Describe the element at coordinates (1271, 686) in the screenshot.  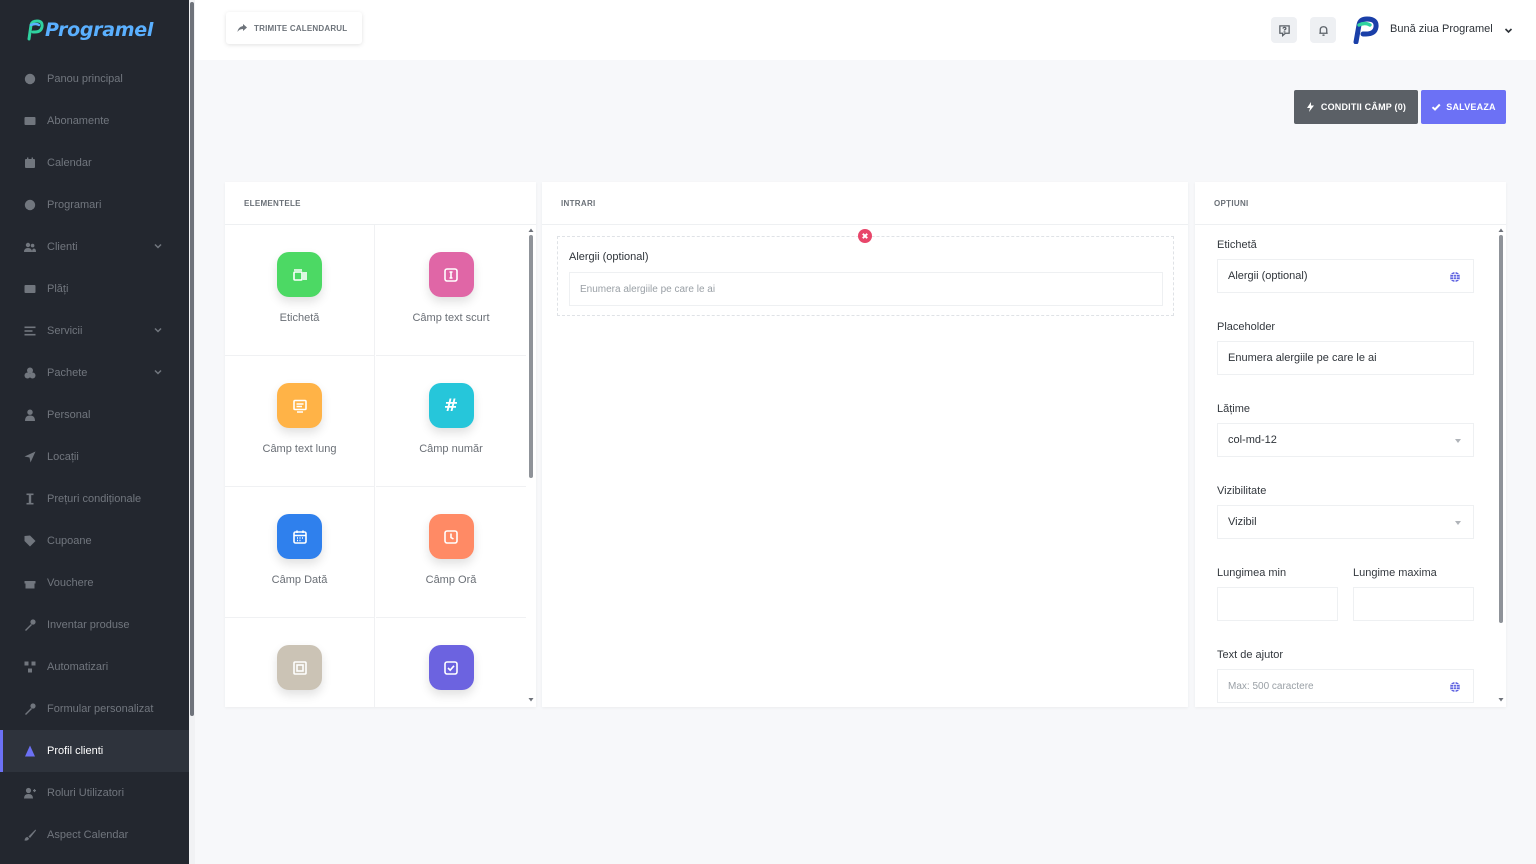
I see `help-text-placeholder: Max: 500 caractere` at that location.